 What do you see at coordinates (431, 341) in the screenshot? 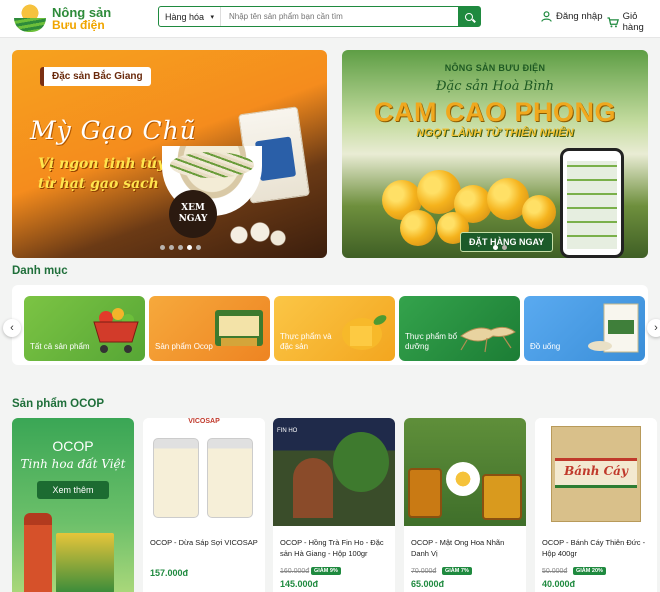
I see `category-label: Thực phẩm bổ dưỡng` at bounding box center [431, 341].